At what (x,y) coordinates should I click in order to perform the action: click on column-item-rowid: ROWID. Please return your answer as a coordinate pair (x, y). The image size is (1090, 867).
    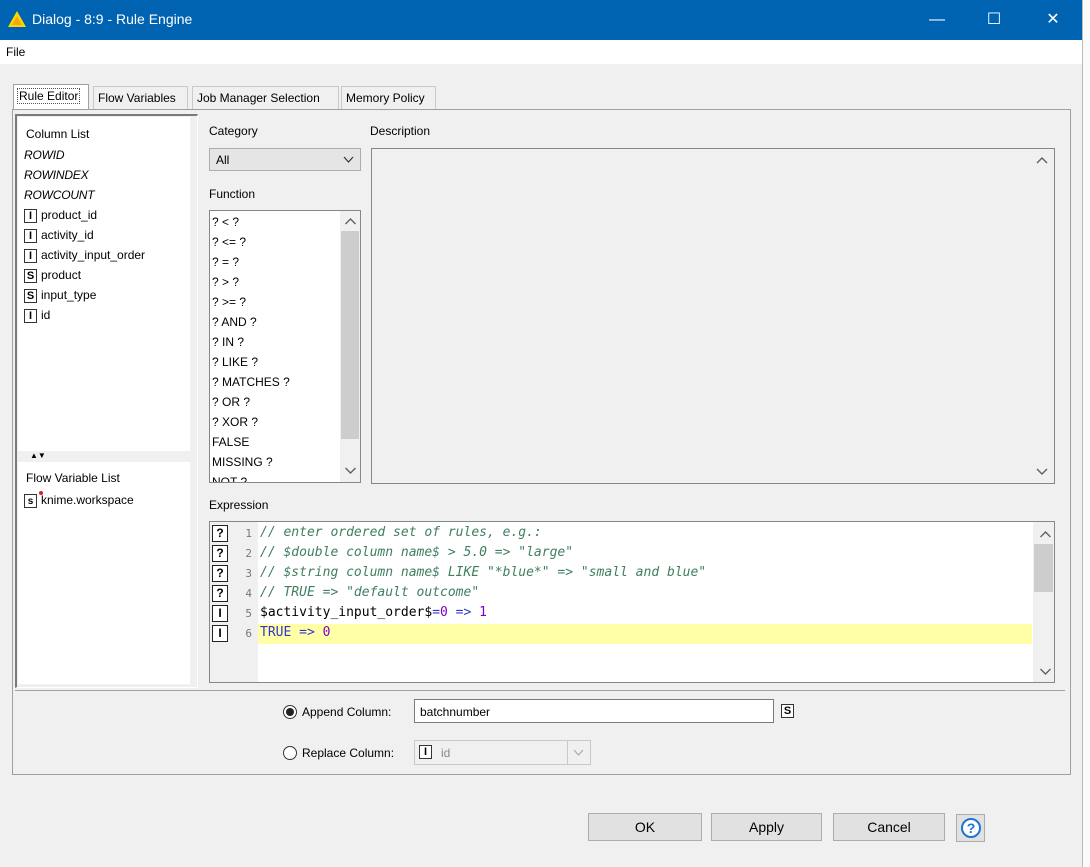
    Looking at the image, I should click on (44, 155).